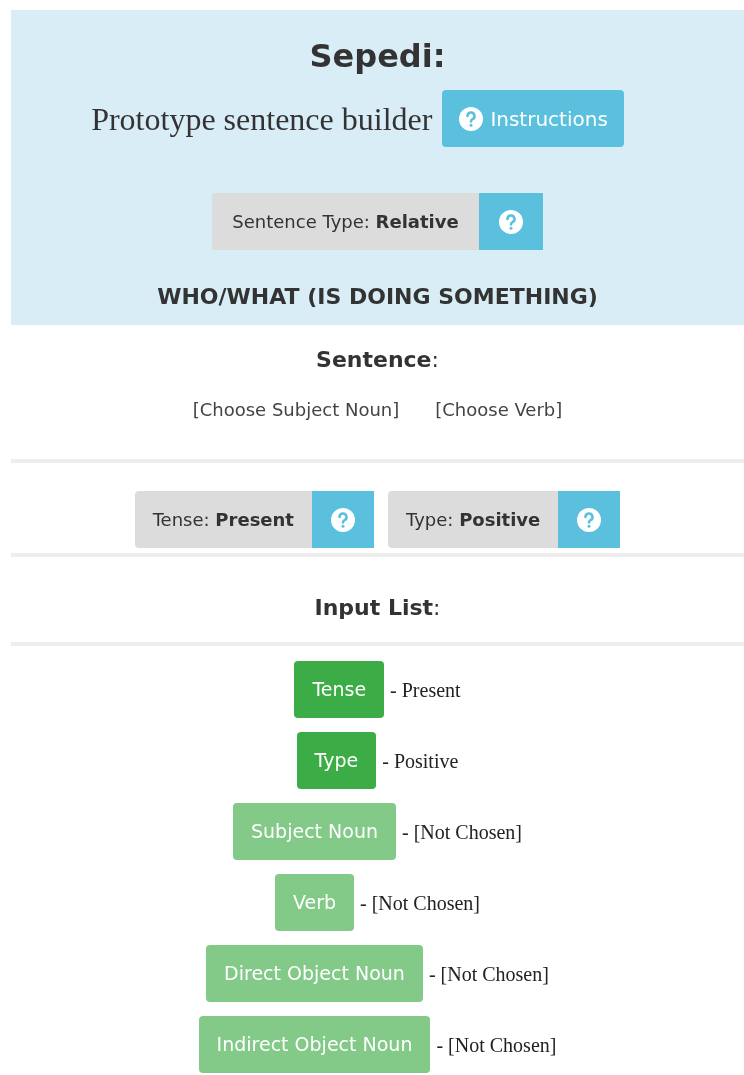 This screenshot has width=744, height=1075. What do you see at coordinates (533, 118) in the screenshot?
I see `instructions-button: Instructions` at bounding box center [533, 118].